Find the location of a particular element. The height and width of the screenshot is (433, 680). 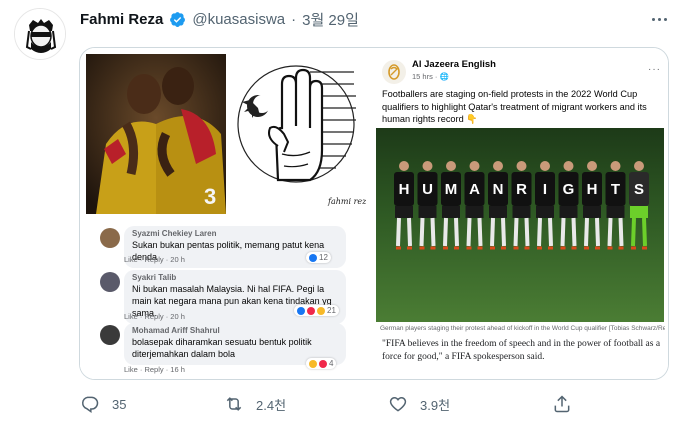

comment-author: Syakri Talib is located at coordinates (154, 277).